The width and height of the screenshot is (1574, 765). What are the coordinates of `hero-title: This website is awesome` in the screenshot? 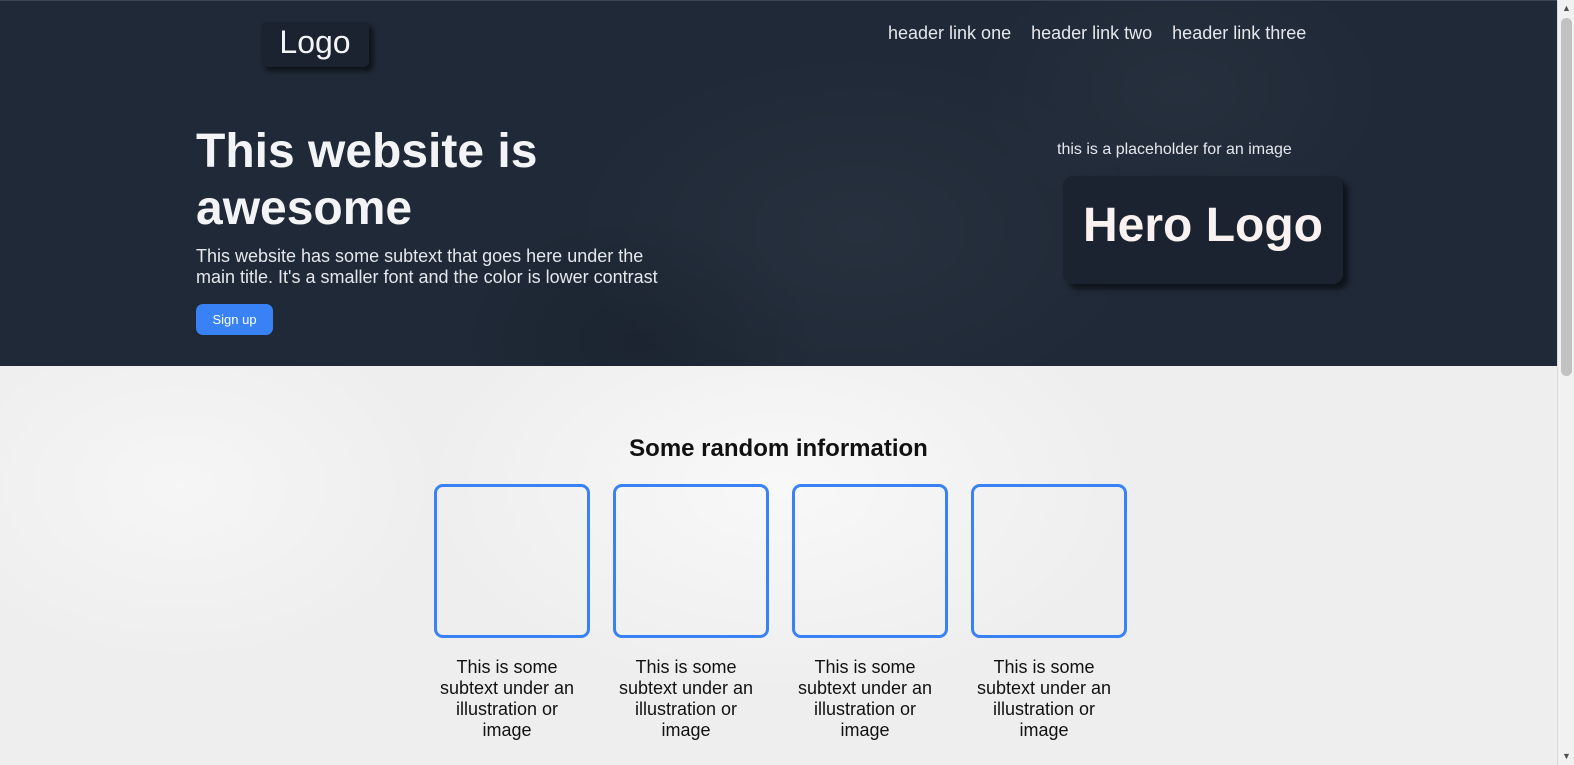 It's located at (367, 180).